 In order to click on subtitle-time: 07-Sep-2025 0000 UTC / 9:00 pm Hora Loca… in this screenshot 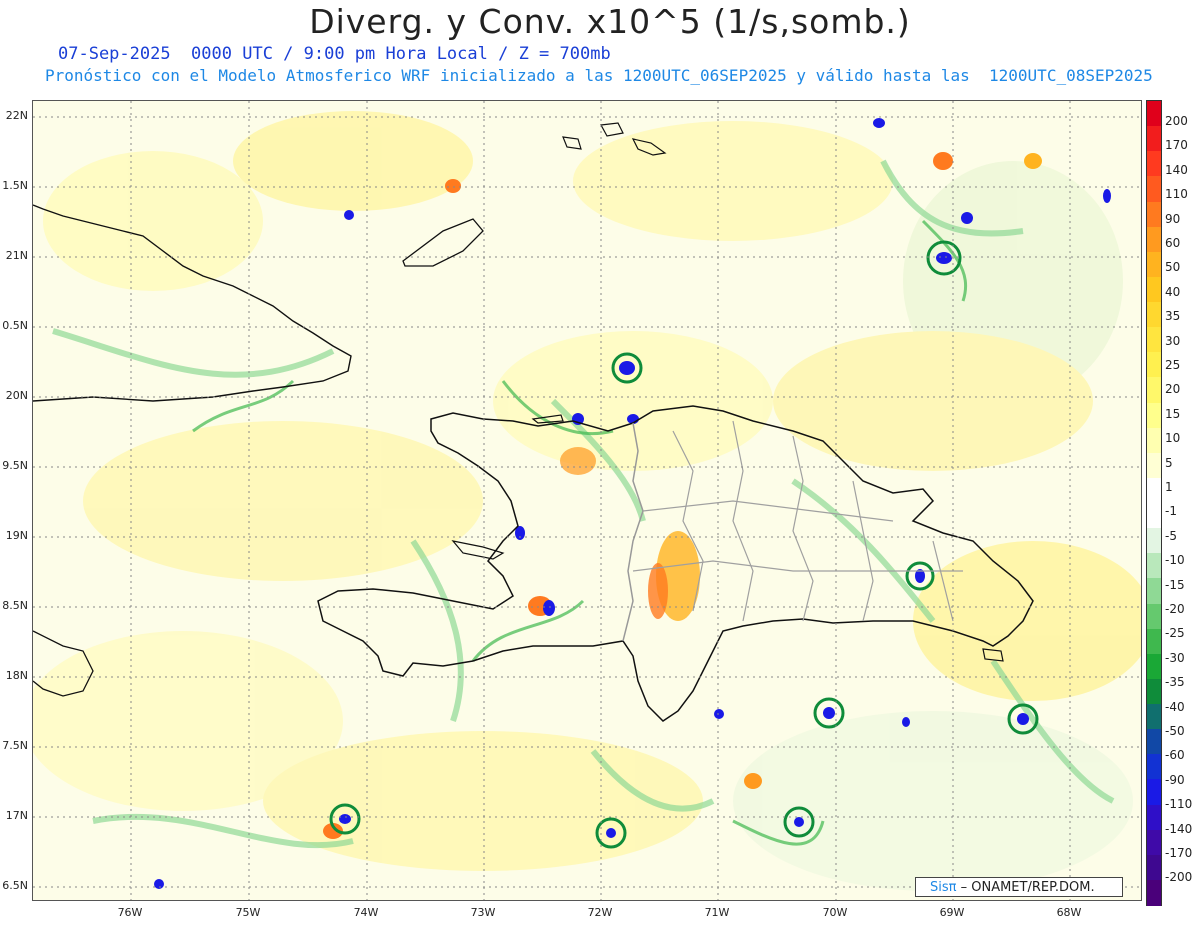, I will do `click(334, 54)`.